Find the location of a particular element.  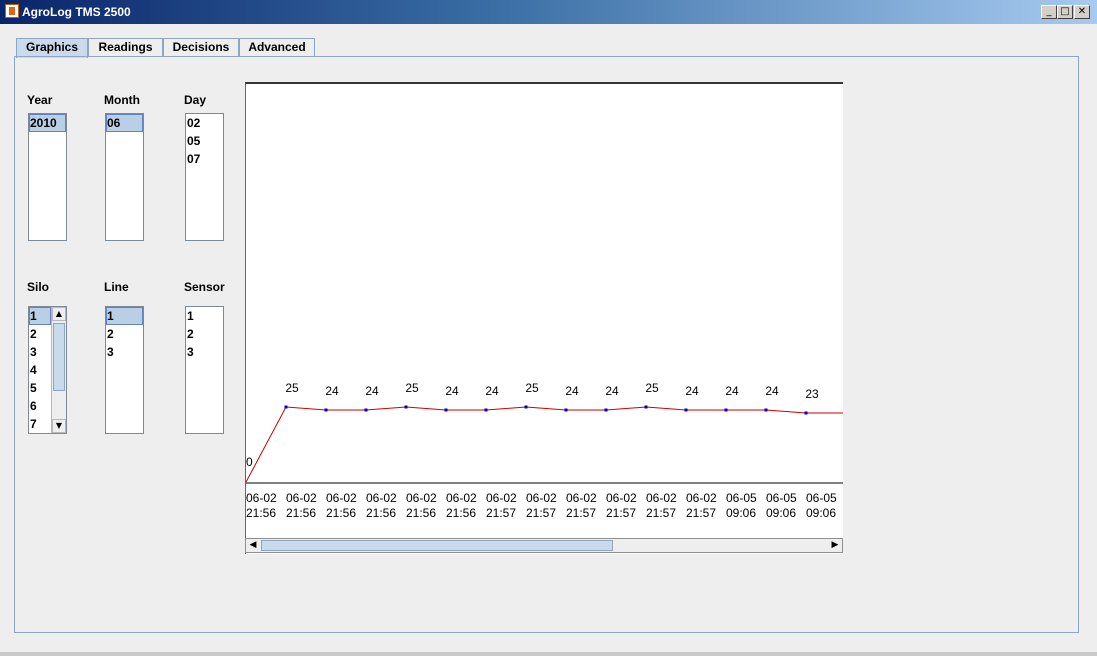

list-item: 05 is located at coordinates (204, 141).